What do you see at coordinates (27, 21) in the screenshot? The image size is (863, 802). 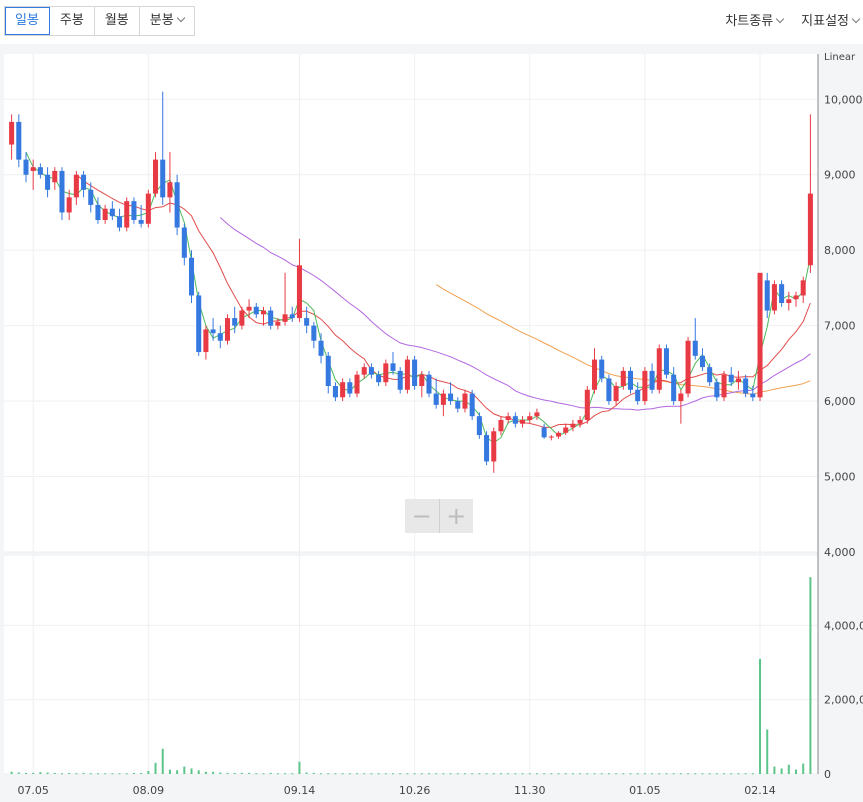 I see `tab-daily: 일봉` at bounding box center [27, 21].